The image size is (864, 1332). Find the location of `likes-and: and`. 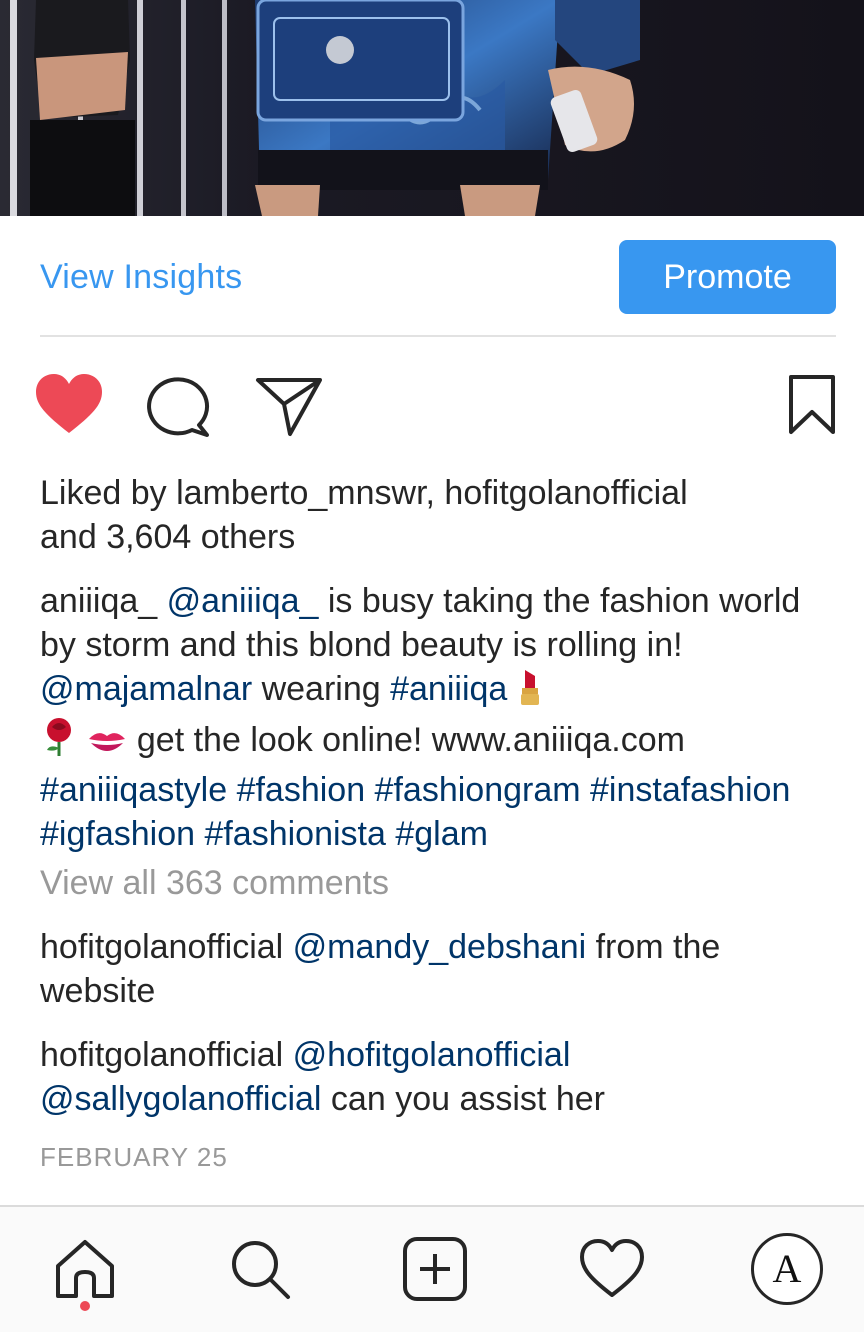

likes-and: and is located at coordinates (73, 537).